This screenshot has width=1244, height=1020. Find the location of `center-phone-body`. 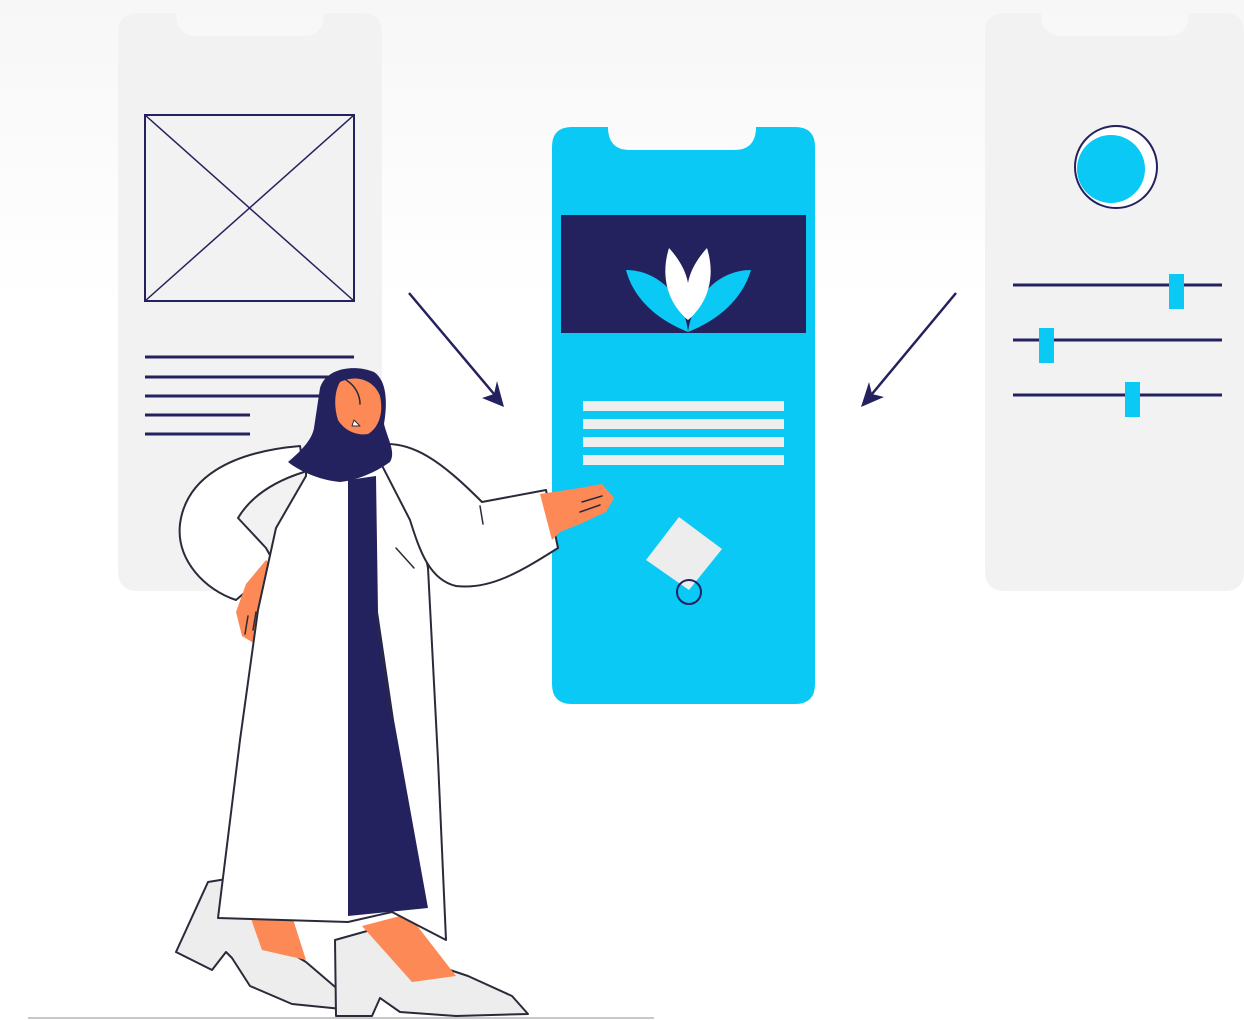

center-phone-body is located at coordinates (683, 415).